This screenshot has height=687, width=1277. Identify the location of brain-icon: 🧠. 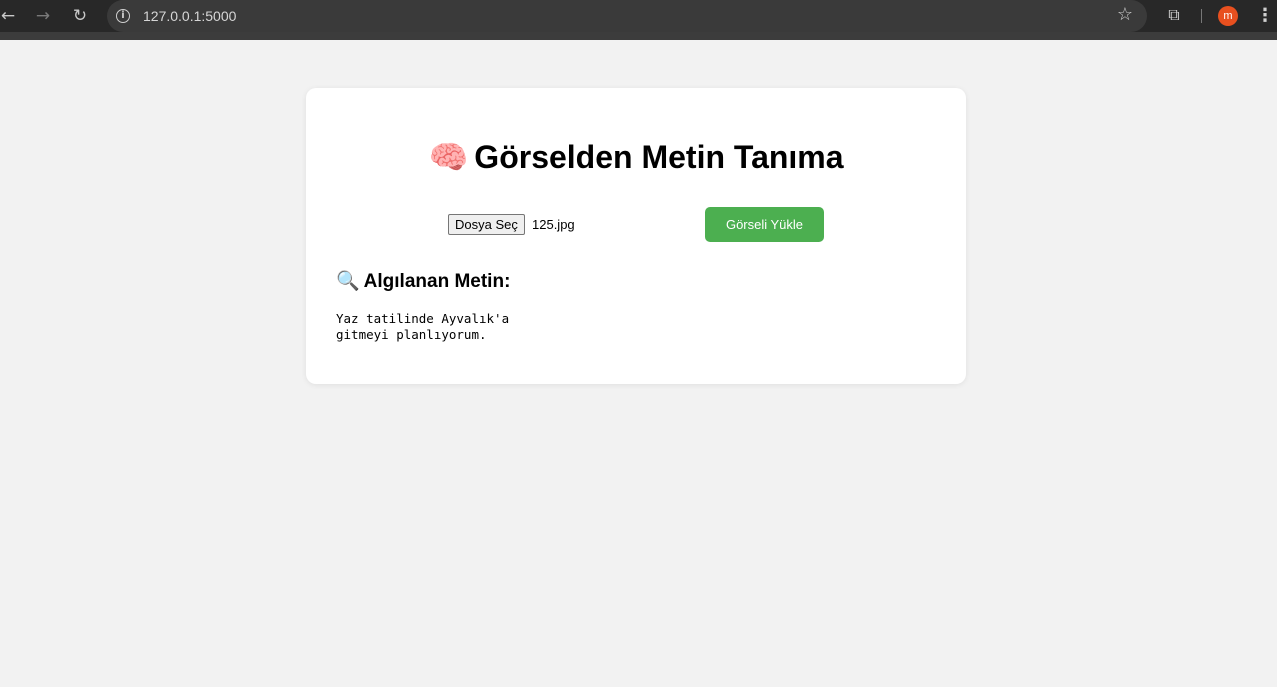
(448, 157).